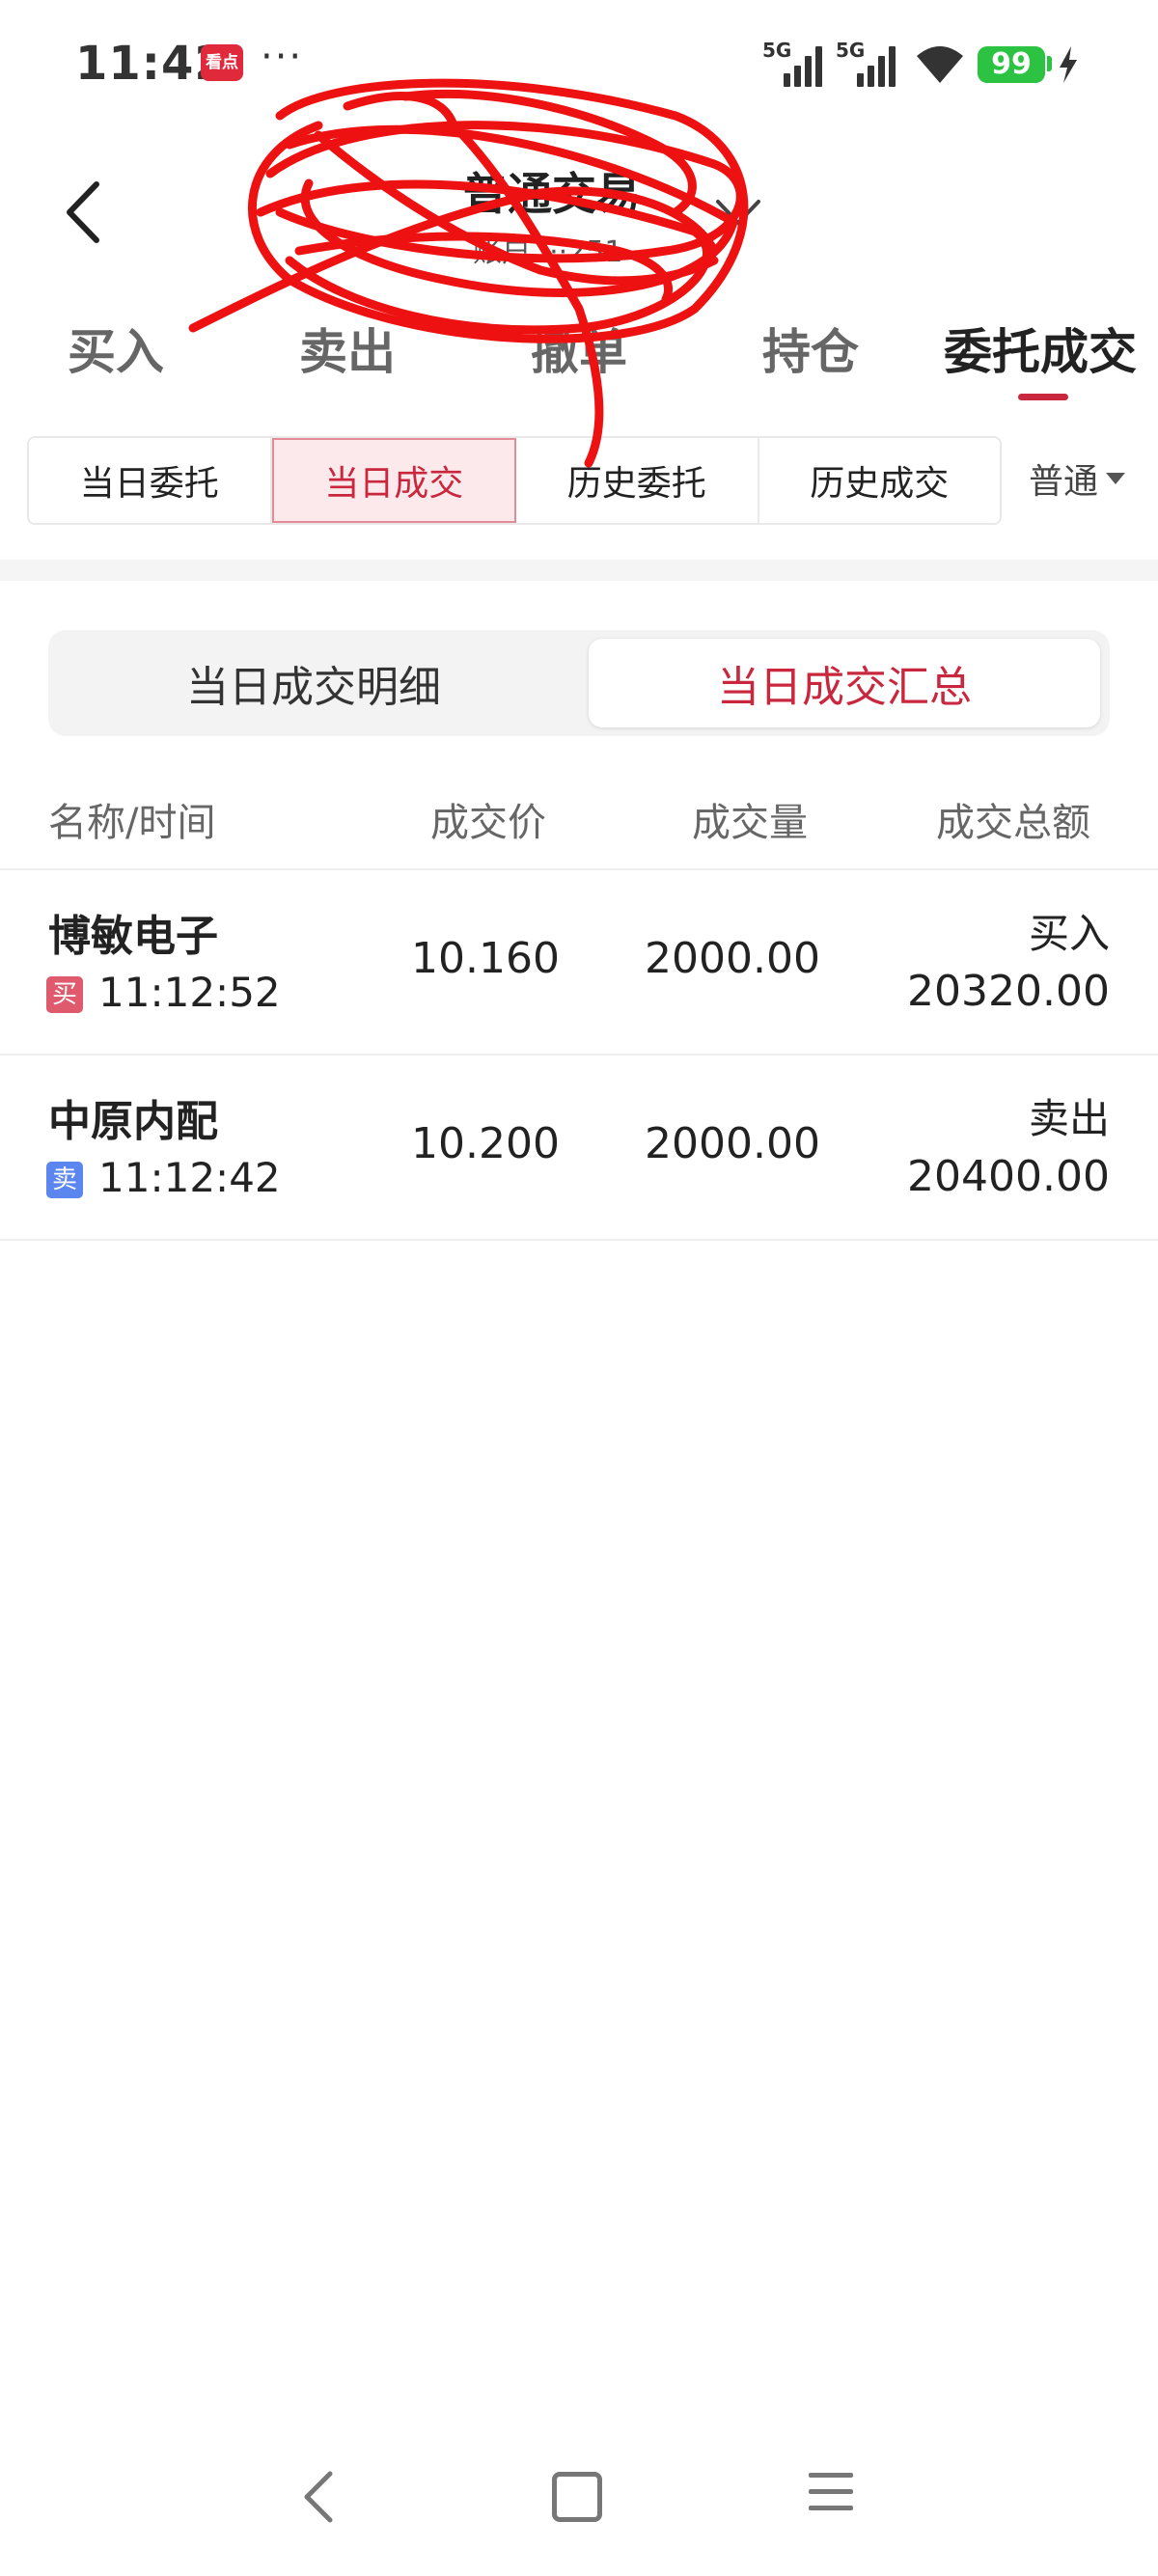 This screenshot has width=1158, height=2576. What do you see at coordinates (488, 823) in the screenshot?
I see `column-header-price: 成交价` at bounding box center [488, 823].